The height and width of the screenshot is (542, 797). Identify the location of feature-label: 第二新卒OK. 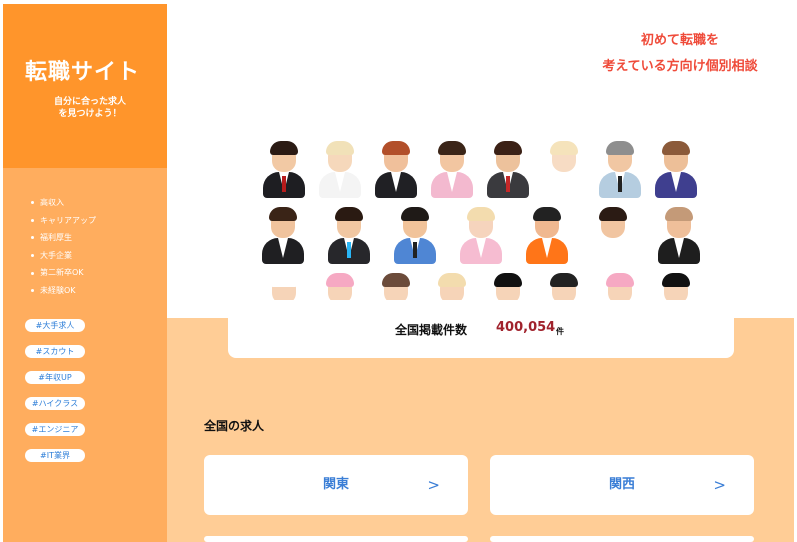
(62, 273).